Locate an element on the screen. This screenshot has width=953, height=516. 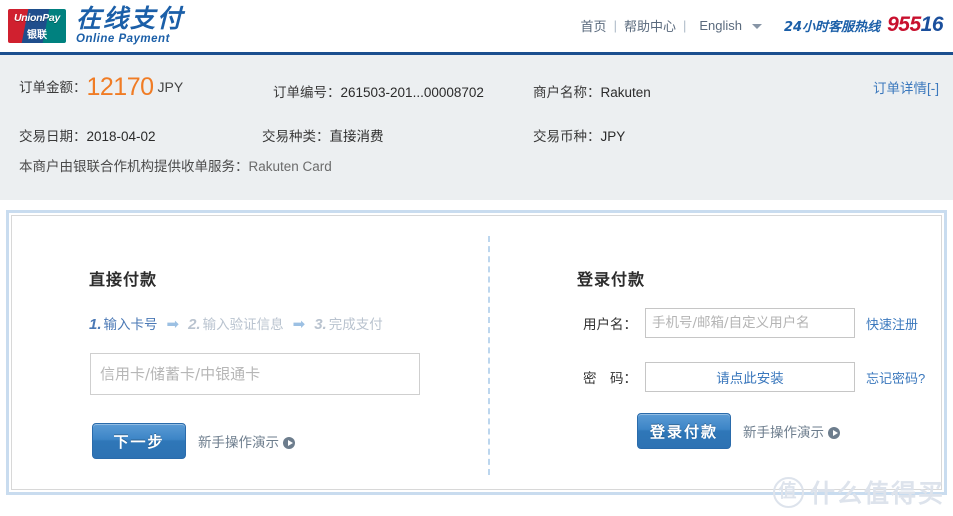
top-navigation: 首页 | 帮助中心 | English 24小时客服热线 95516 is located at coordinates (759, 25).